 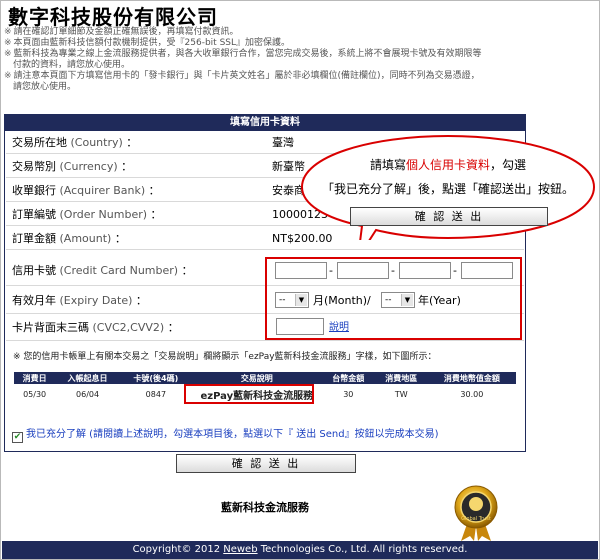 I want to click on bubble-line-1: 請填寫個人信用卡資料，勾選, so click(x=448, y=165).